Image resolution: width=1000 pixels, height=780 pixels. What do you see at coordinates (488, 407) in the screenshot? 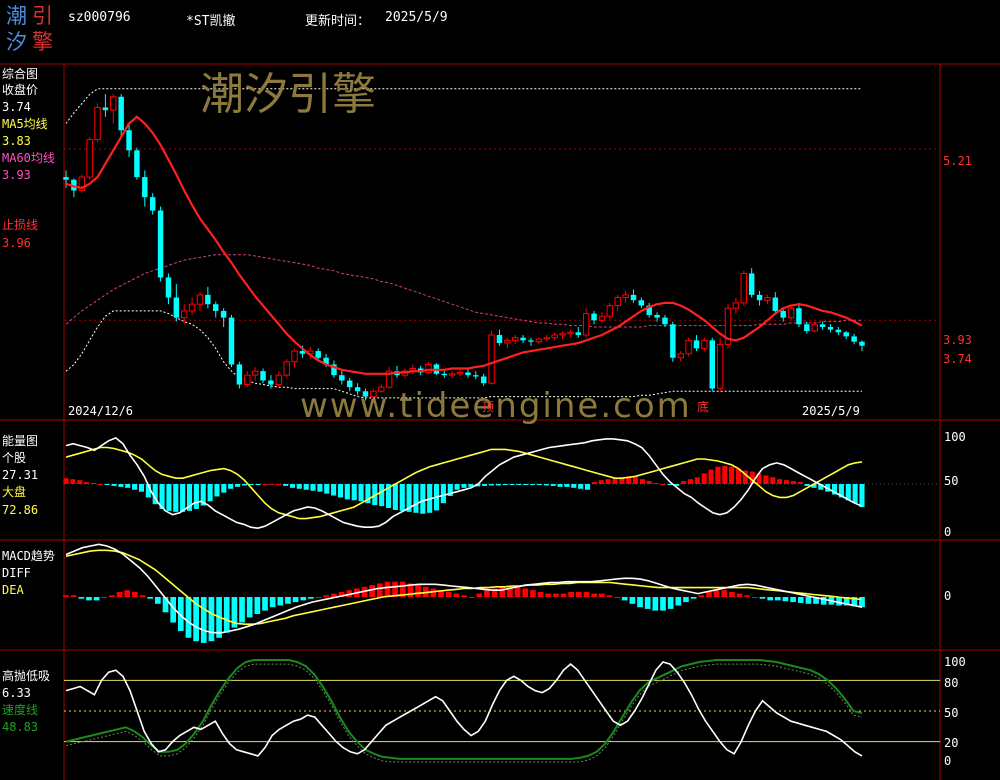
I see `mark-top: 顶` at bounding box center [488, 407].